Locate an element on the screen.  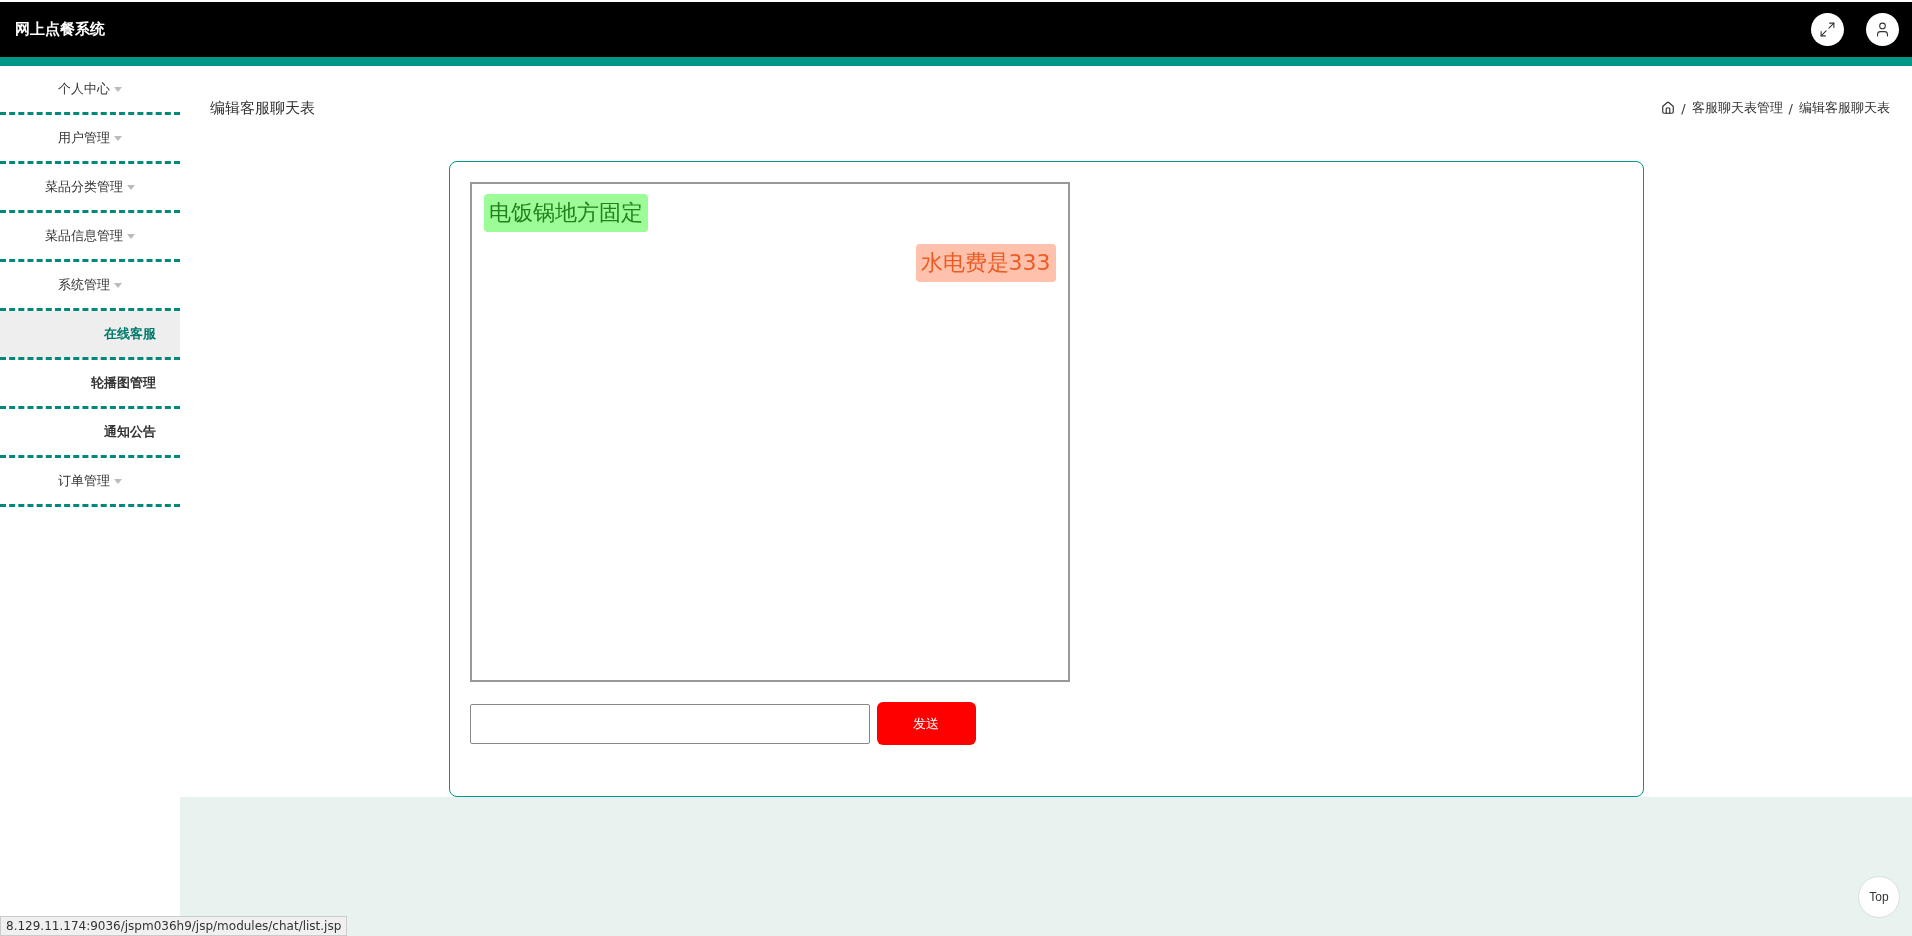
fullscreen-button is located at coordinates (1827, 29).